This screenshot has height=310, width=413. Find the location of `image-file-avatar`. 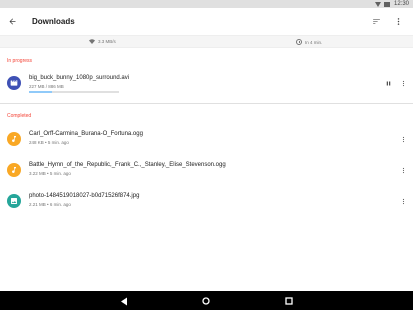

image-file-avatar is located at coordinates (14, 201).